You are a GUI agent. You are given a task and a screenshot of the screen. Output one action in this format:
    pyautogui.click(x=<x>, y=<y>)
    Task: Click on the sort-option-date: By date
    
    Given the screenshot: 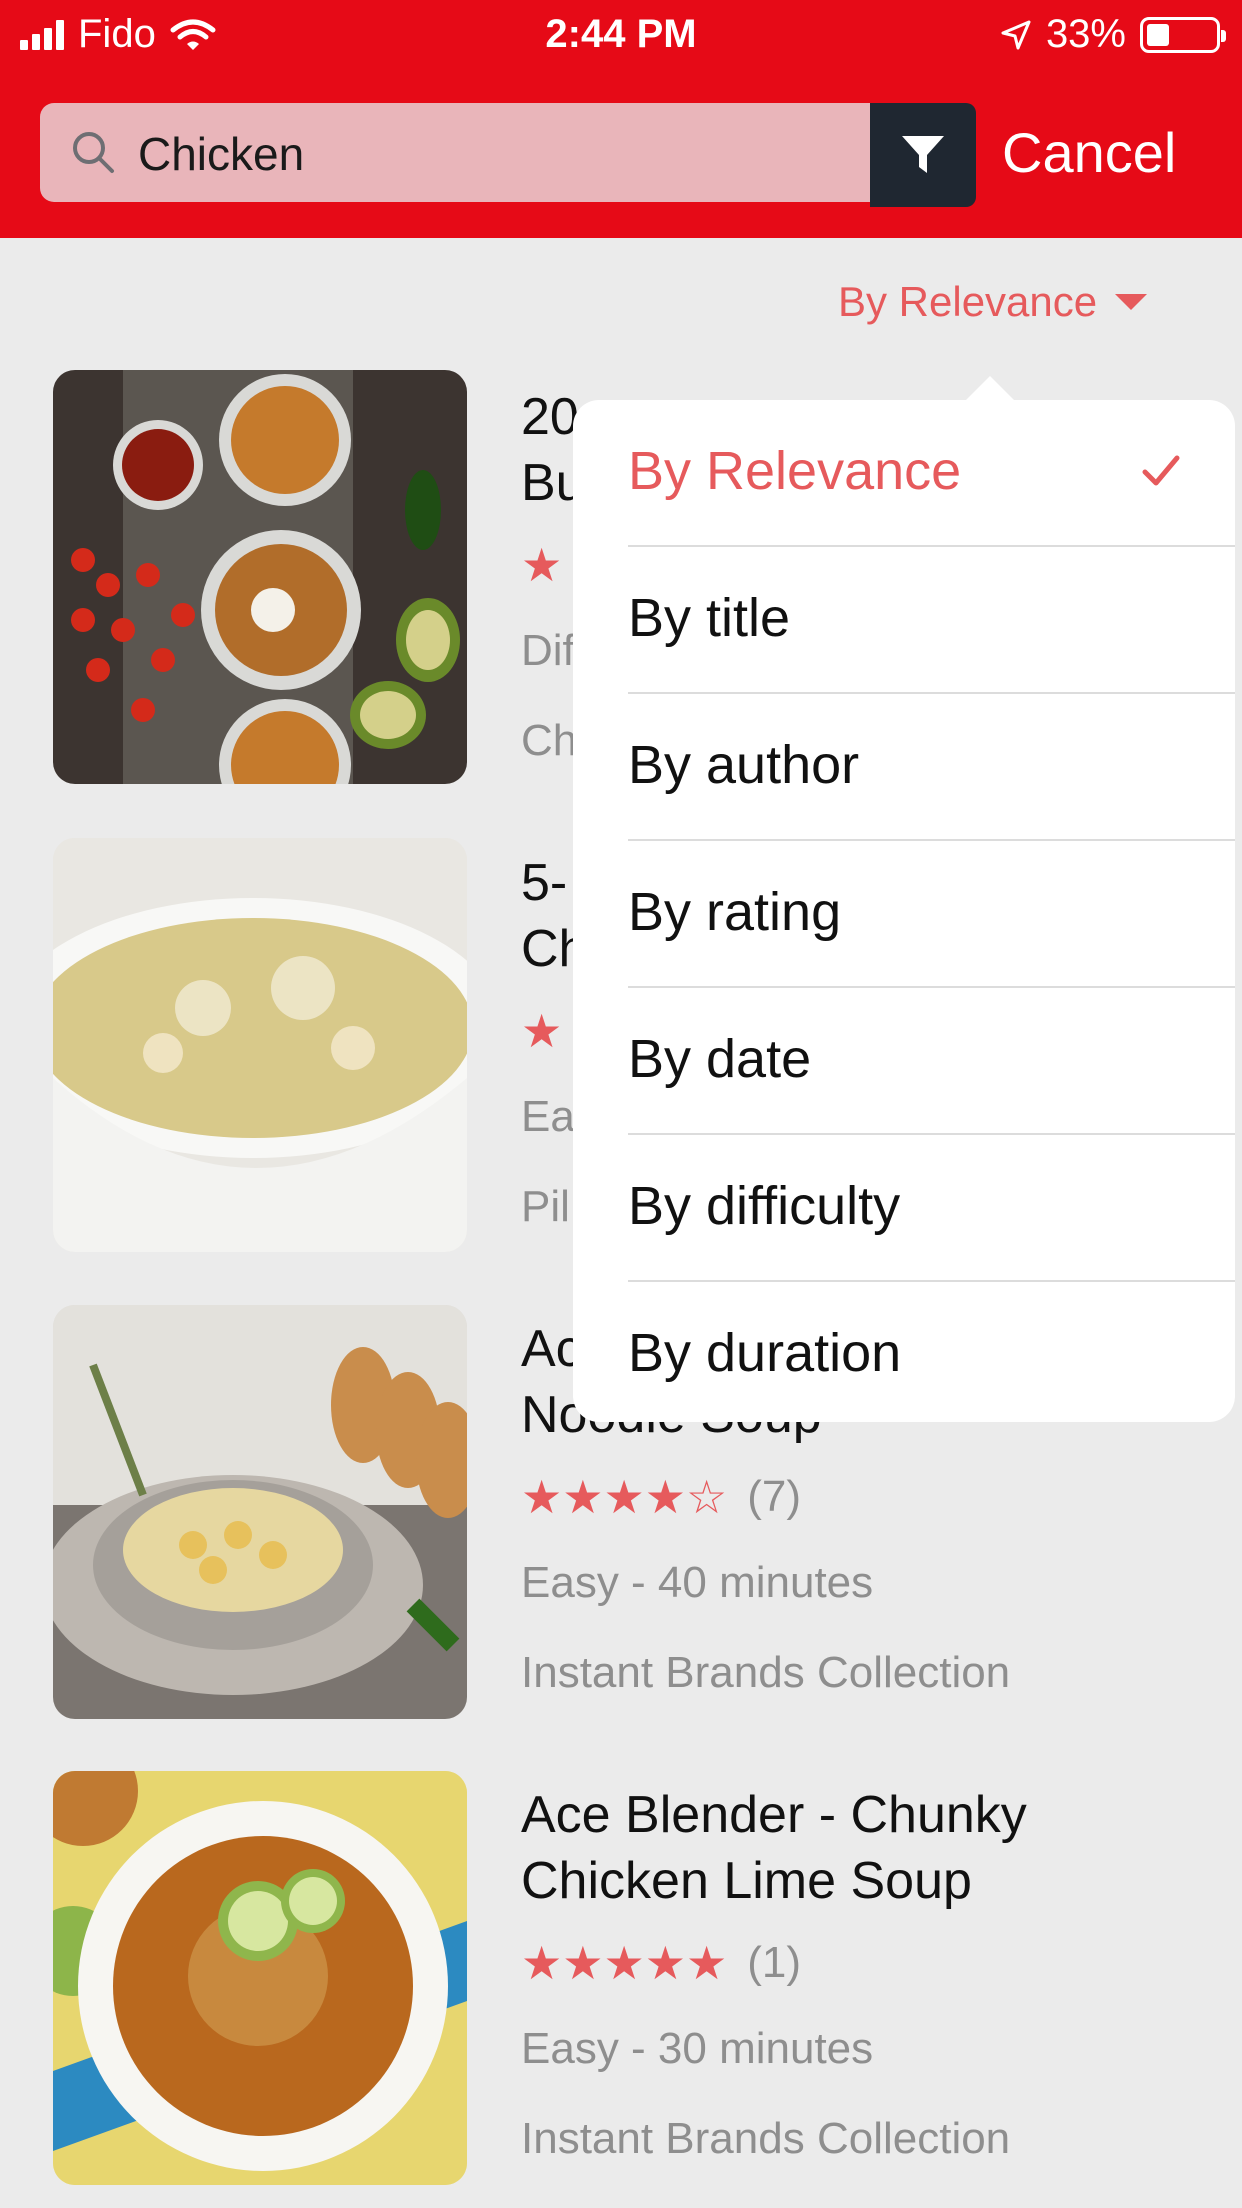 What is the action you would take?
    pyautogui.click(x=904, y=1061)
    